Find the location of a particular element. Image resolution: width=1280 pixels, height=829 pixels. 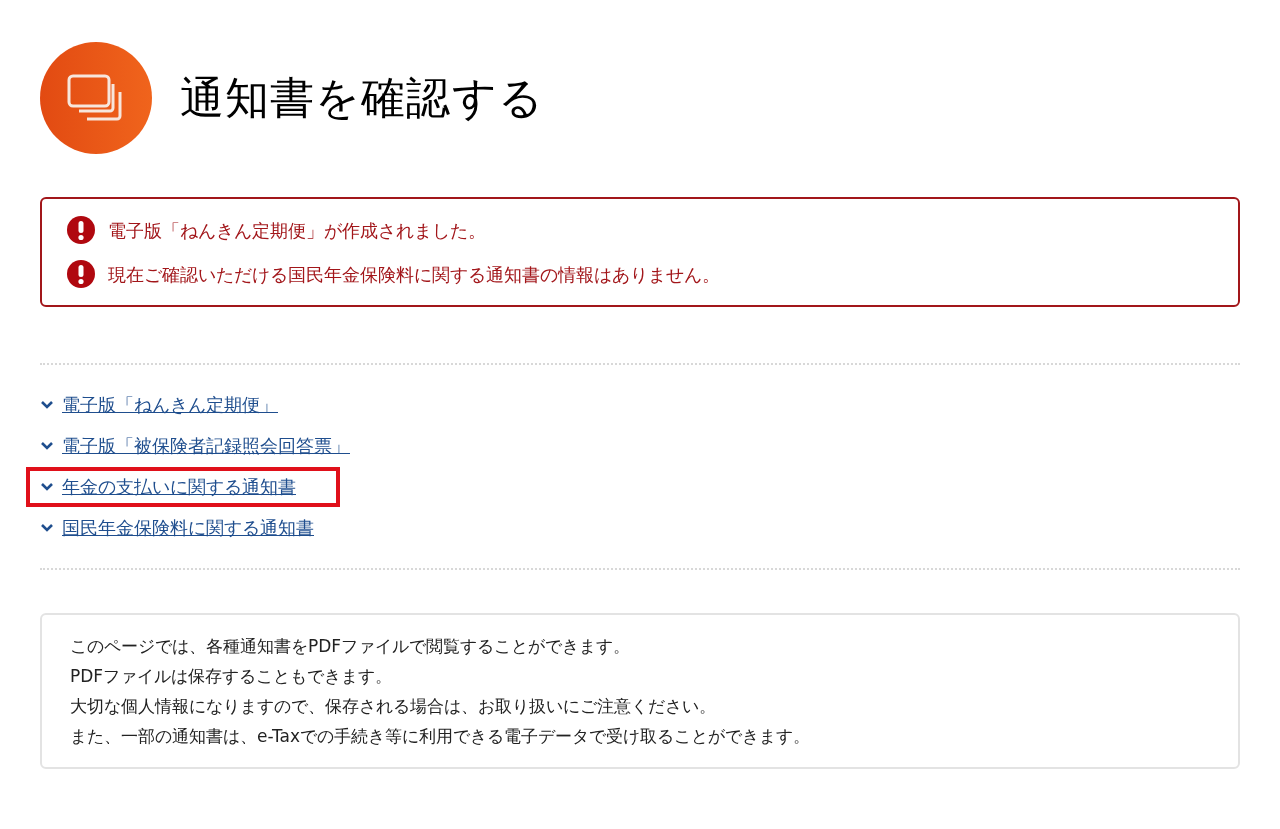

alert-message: 現在ご確認いただける国民年金保険料に関する通知書の情報はありません。 is located at coordinates (414, 274).